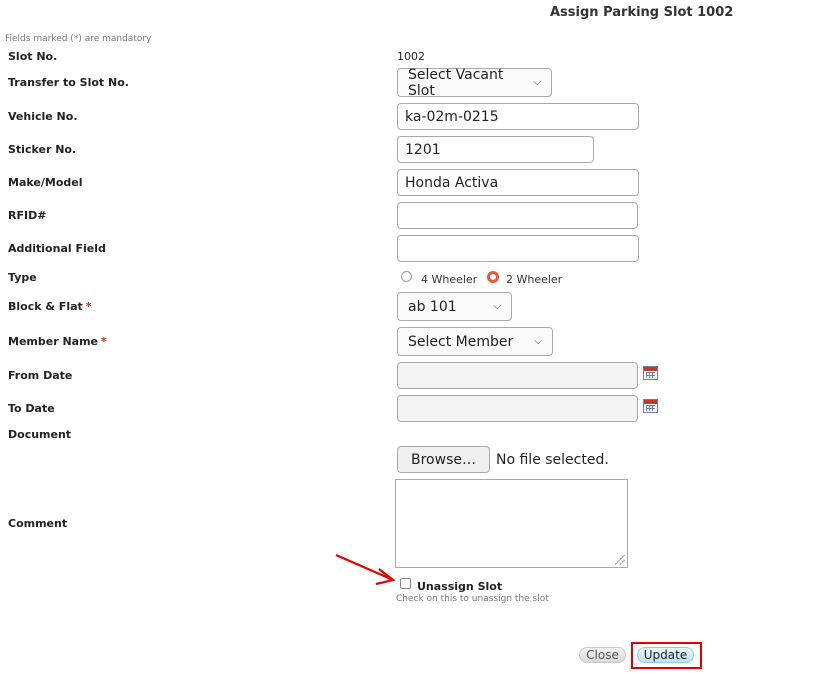 The height and width of the screenshot is (673, 825). I want to click on make-model-label: Make/Model, so click(45, 182).